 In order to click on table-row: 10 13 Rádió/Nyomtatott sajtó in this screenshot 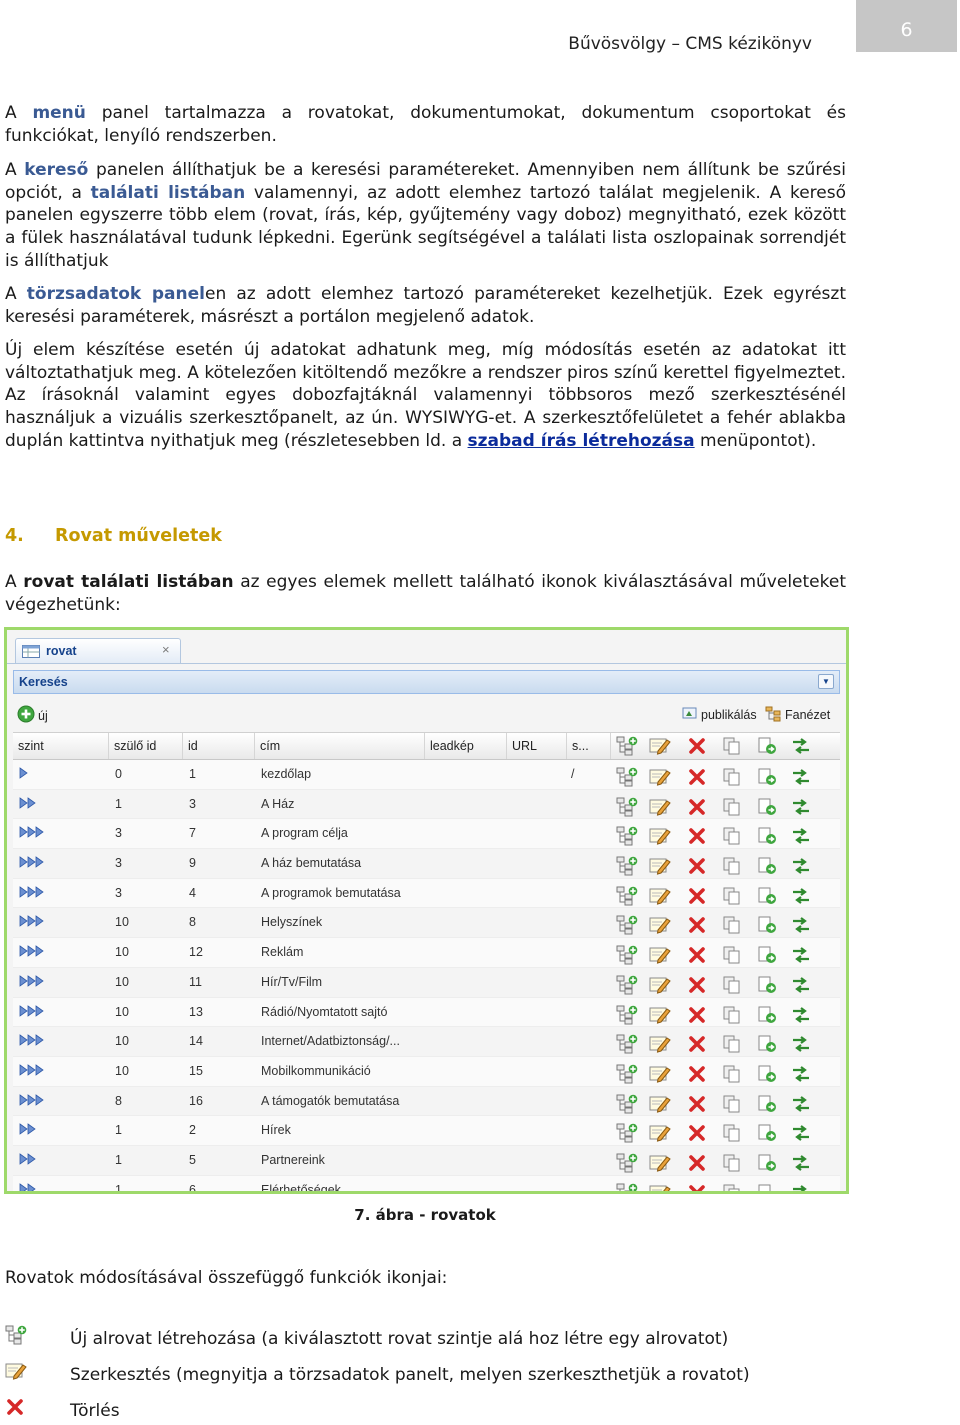, I will do `click(426, 1012)`.